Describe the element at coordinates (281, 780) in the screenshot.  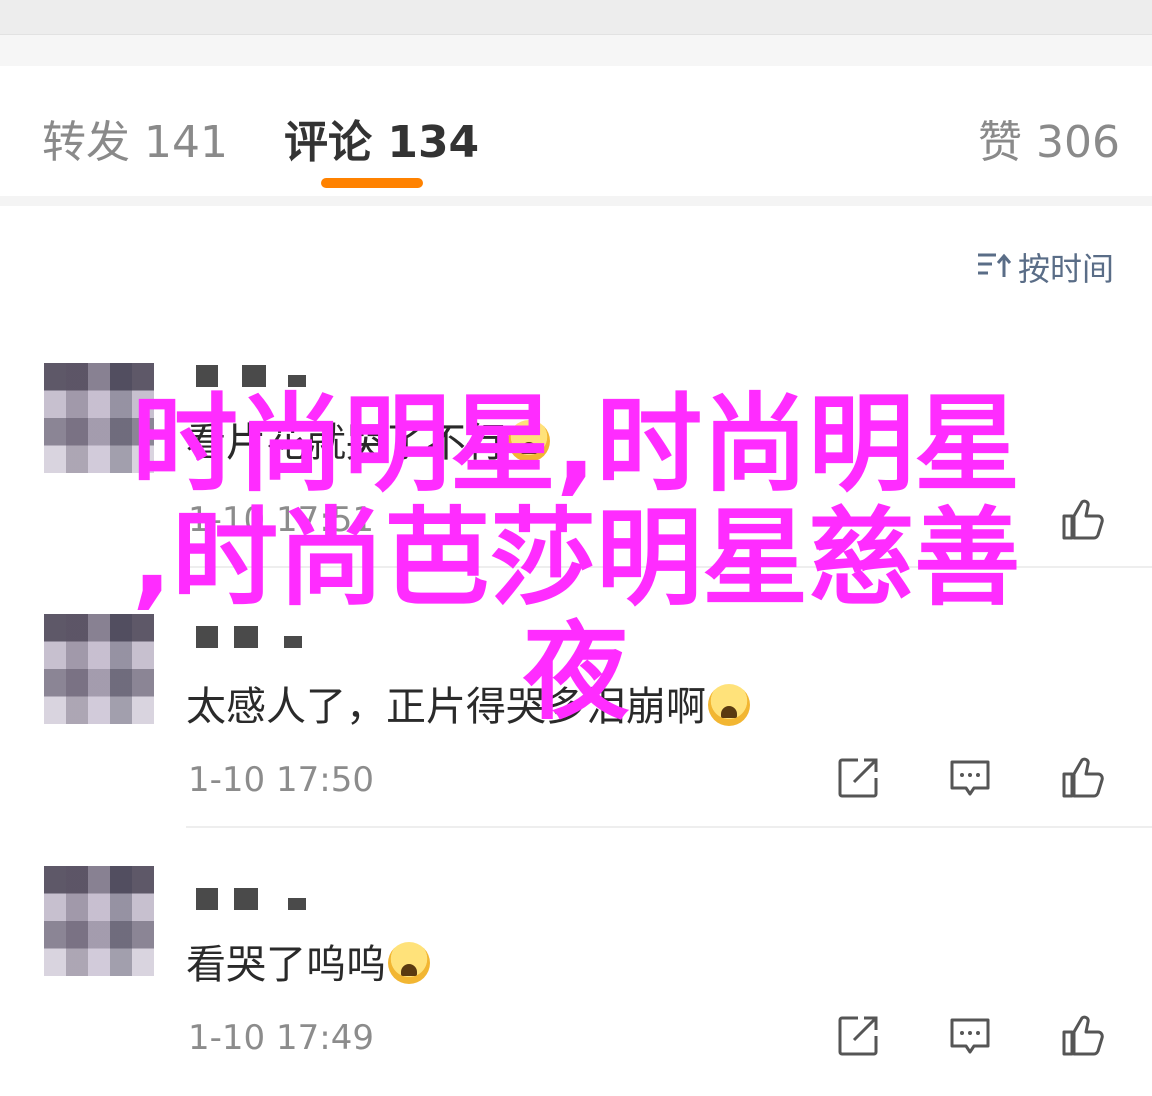
I see `comment-time: 1-10 17:50` at that location.